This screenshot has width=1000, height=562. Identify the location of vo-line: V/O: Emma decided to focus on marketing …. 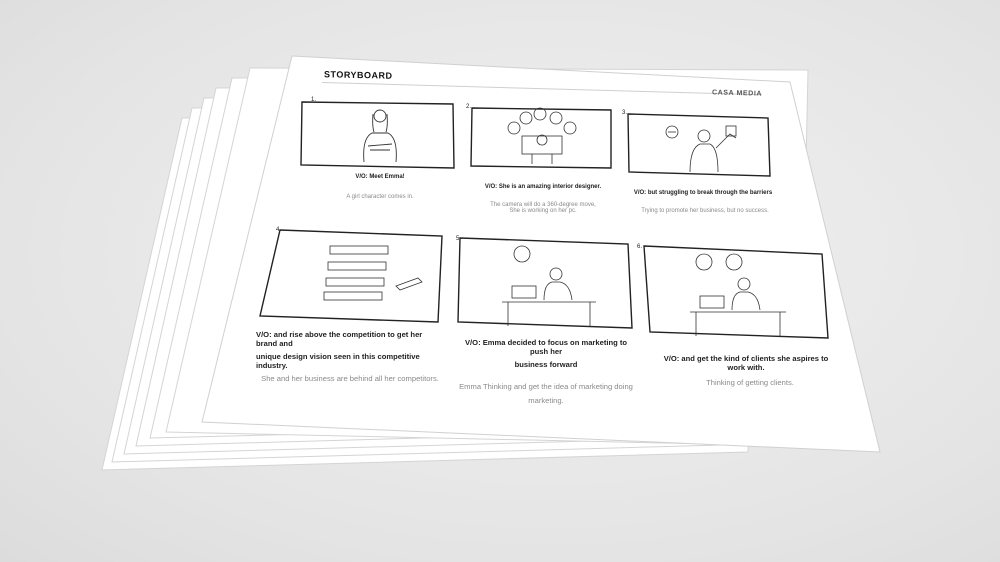
(546, 347).